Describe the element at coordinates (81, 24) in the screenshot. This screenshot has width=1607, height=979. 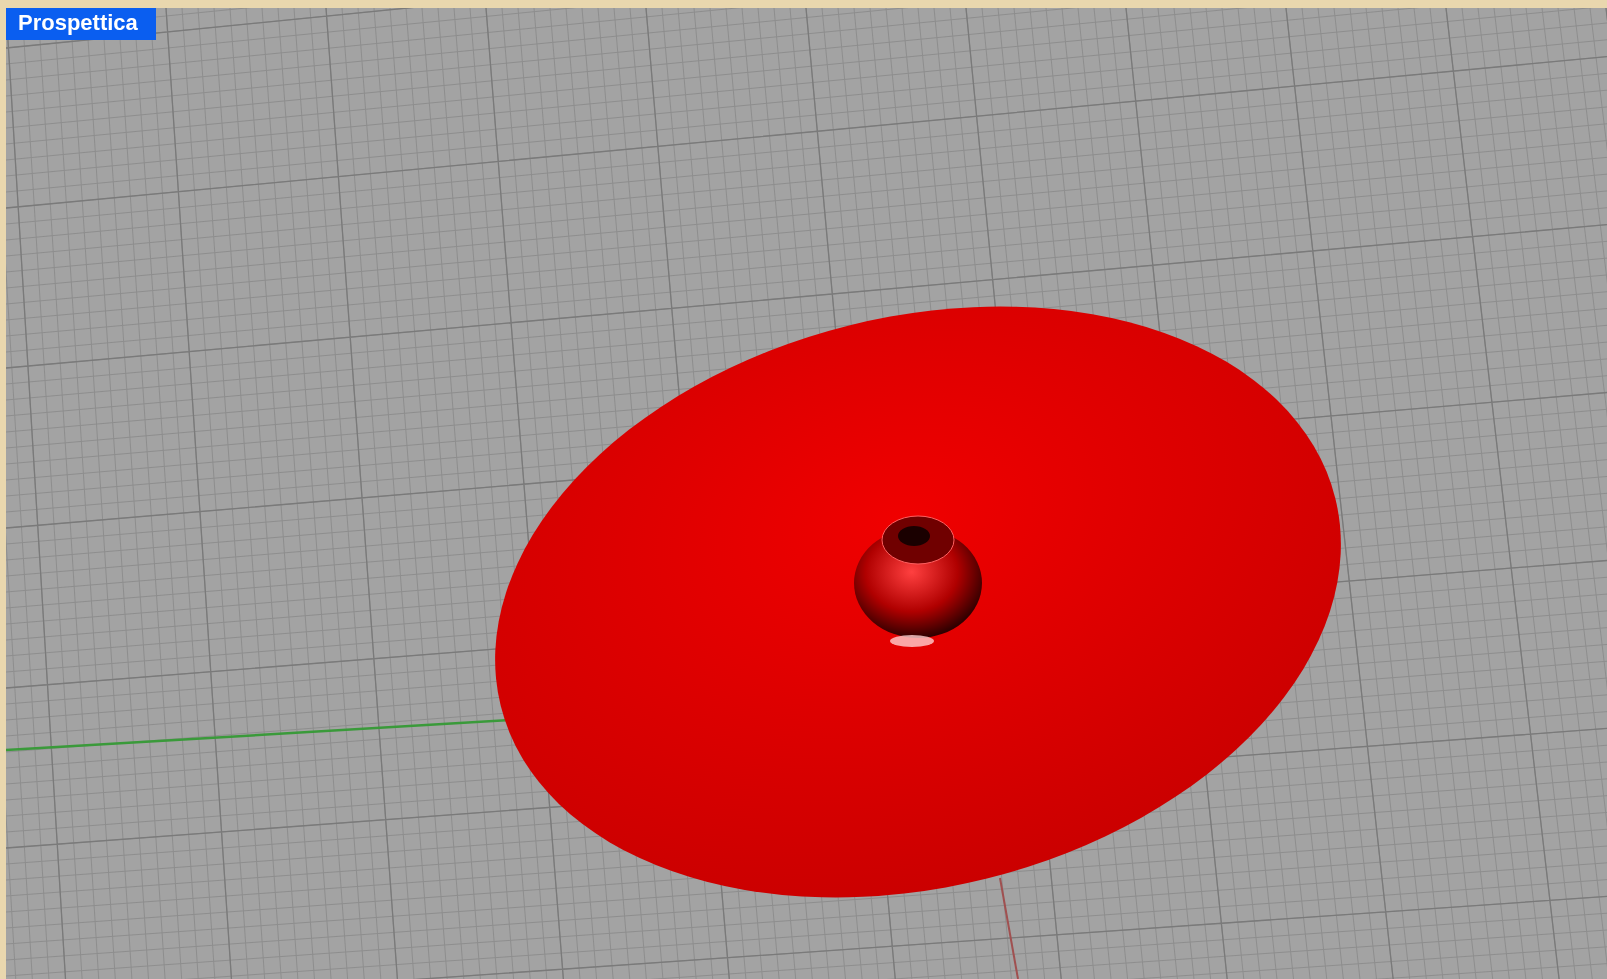
I see `viewport-title: Prospettica` at that location.